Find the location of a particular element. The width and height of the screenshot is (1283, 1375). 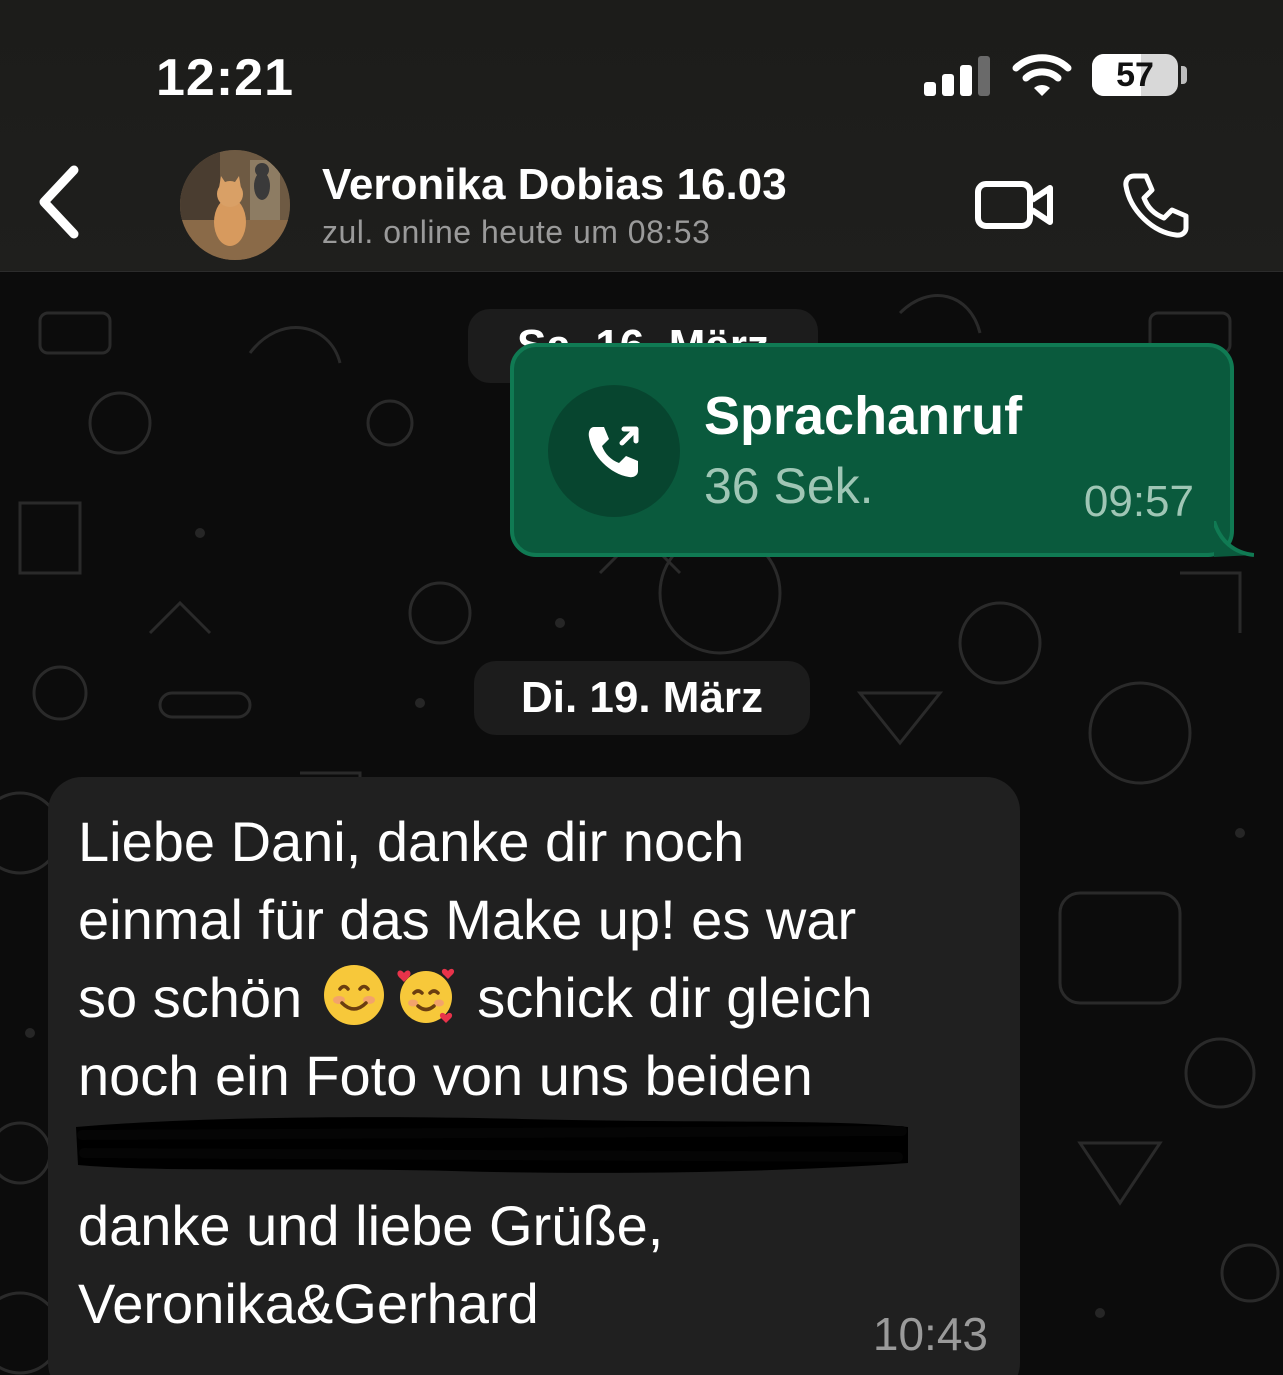

signal-icon is located at coordinates (957, 75).